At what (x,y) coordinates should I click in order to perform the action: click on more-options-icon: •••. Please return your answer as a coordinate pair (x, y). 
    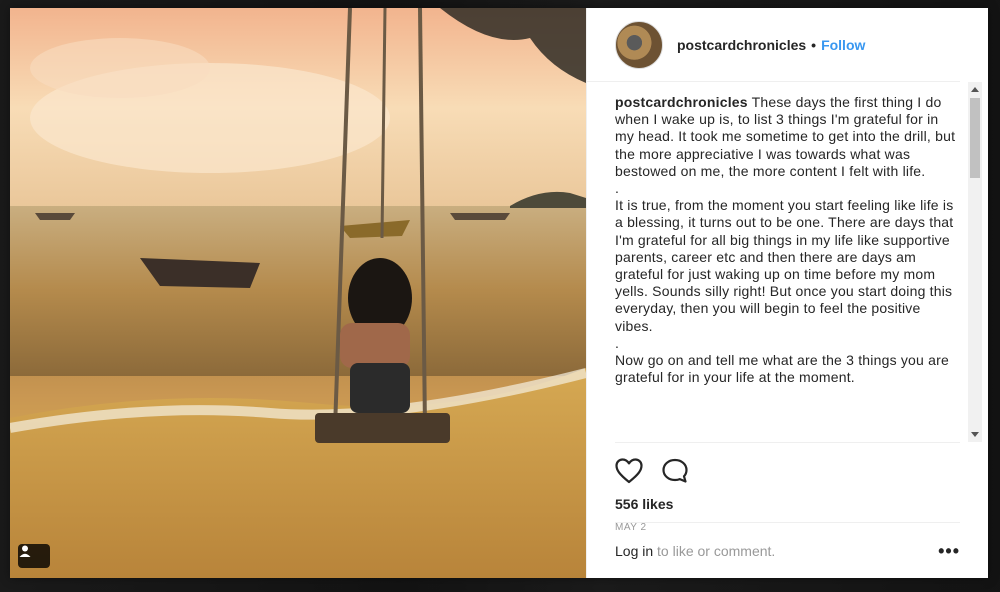
    Looking at the image, I should click on (949, 551).